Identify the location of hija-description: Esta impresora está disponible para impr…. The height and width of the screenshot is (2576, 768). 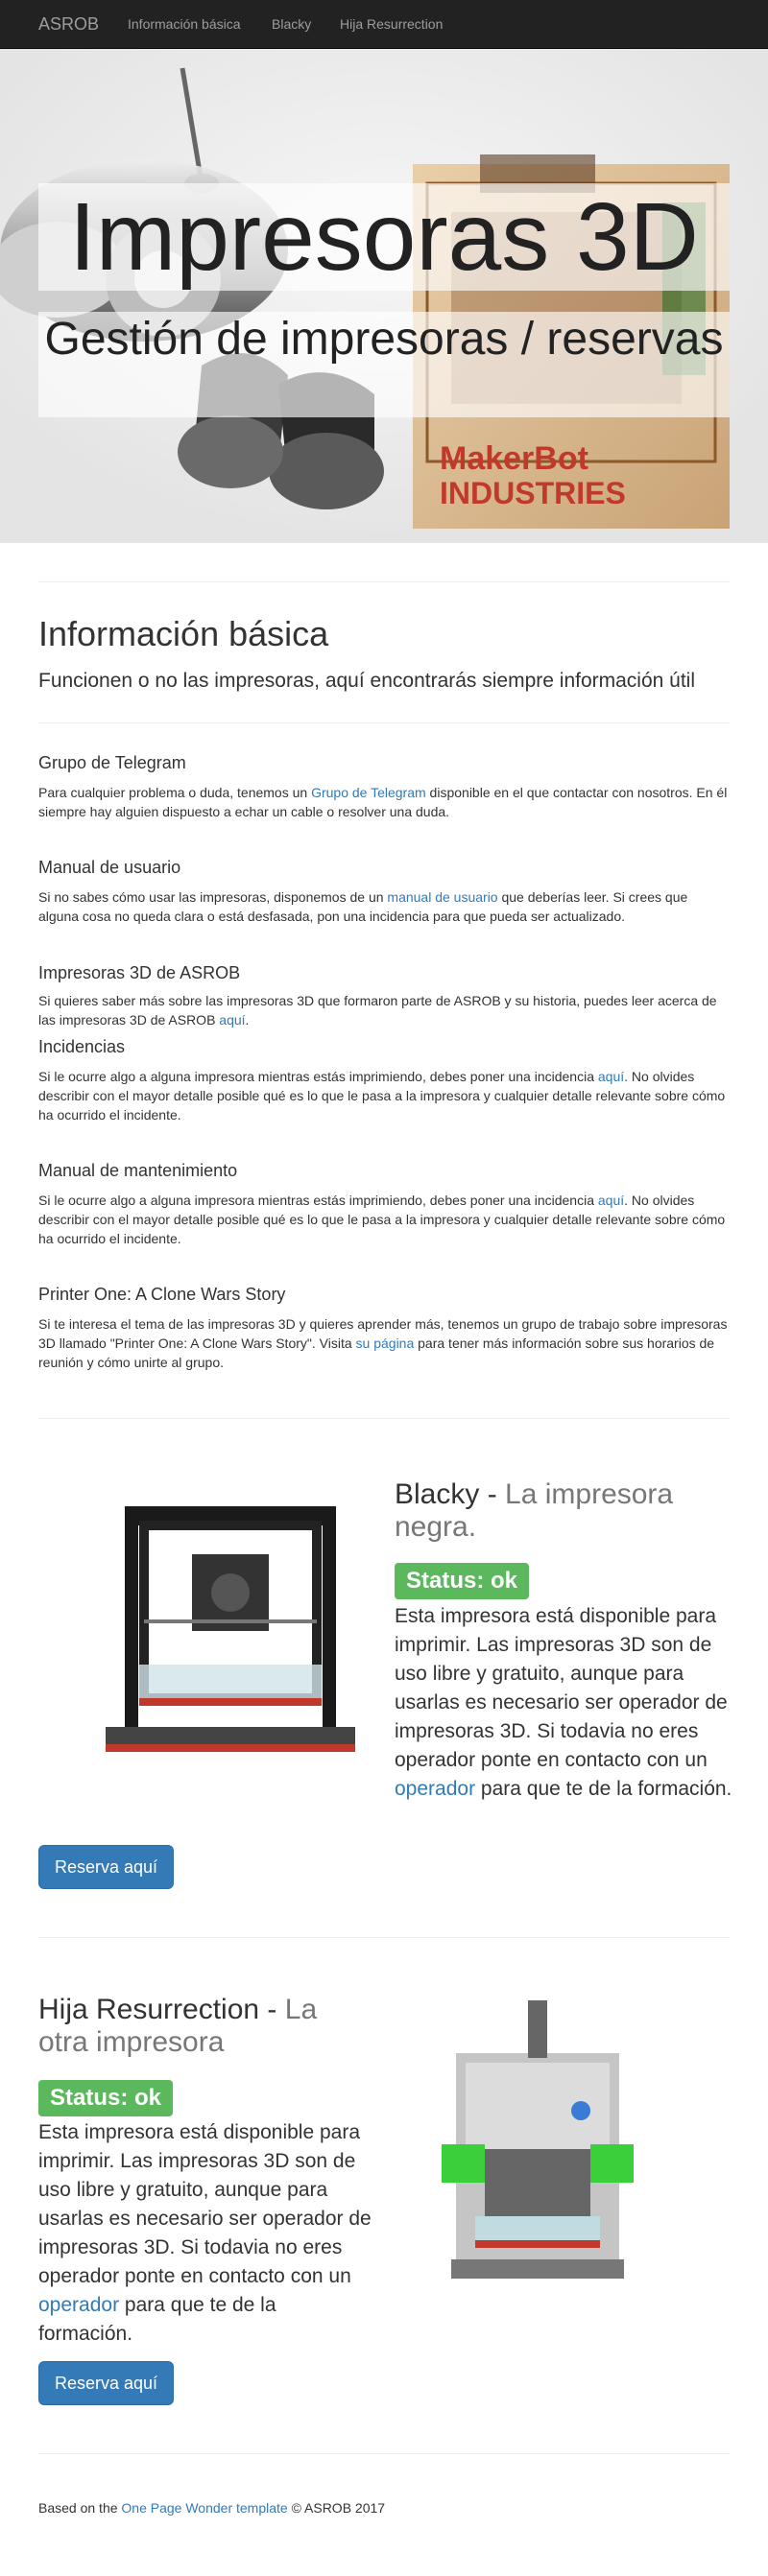
(205, 2233).